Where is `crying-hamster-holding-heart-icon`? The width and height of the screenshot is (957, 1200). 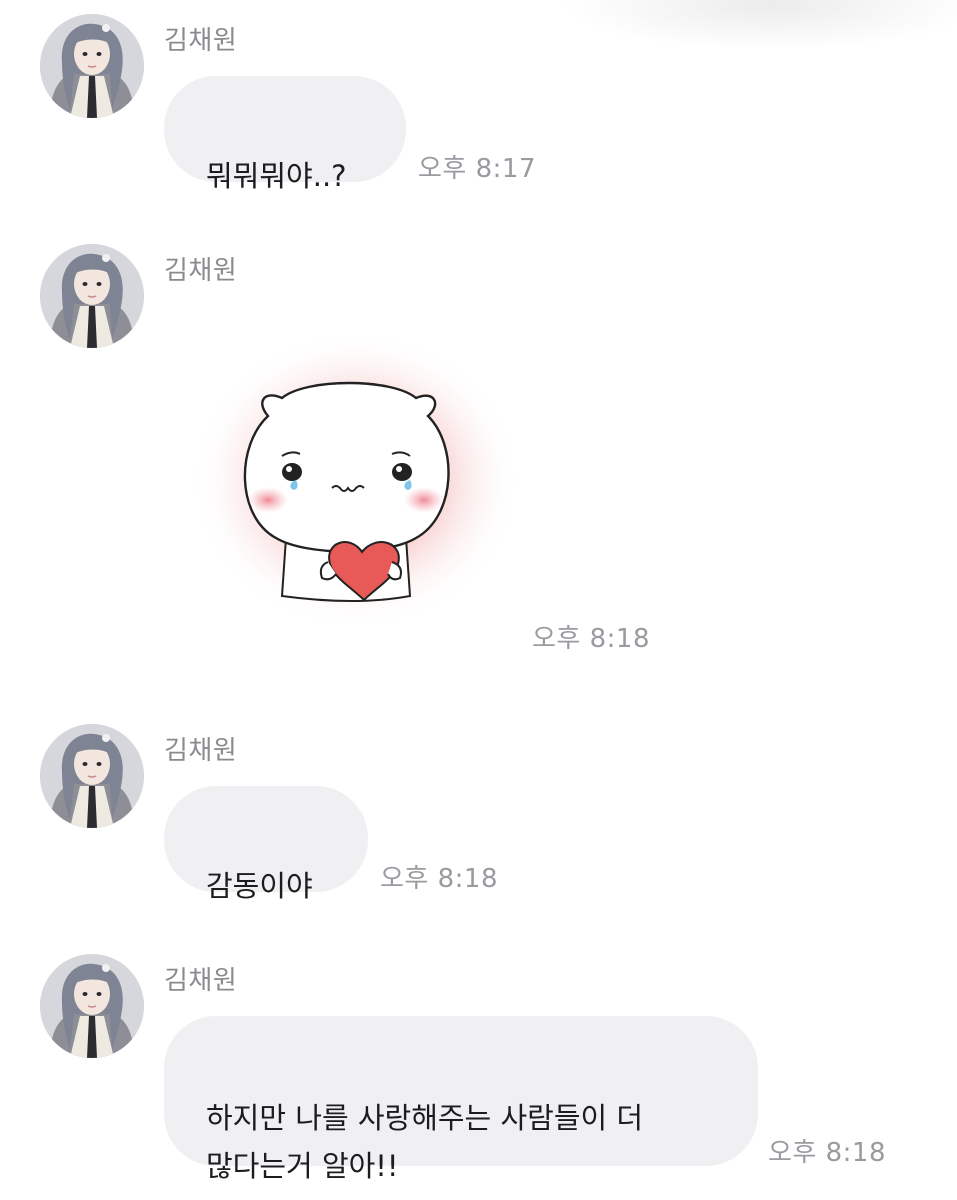 crying-hamster-holding-heart-icon is located at coordinates (363, 487).